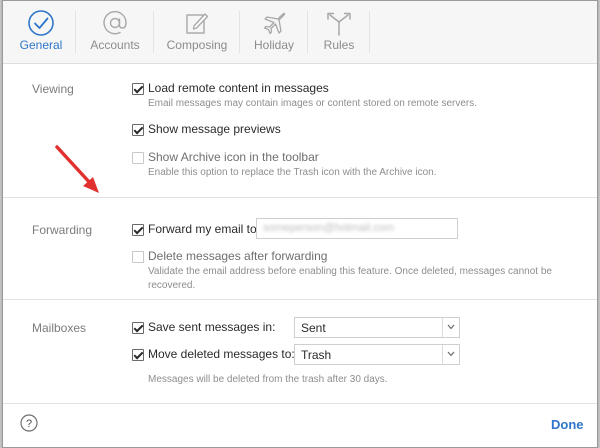 This screenshot has width=600, height=448. Describe the element at coordinates (115, 45) in the screenshot. I see `tab-accounts-label: Accounts` at that location.